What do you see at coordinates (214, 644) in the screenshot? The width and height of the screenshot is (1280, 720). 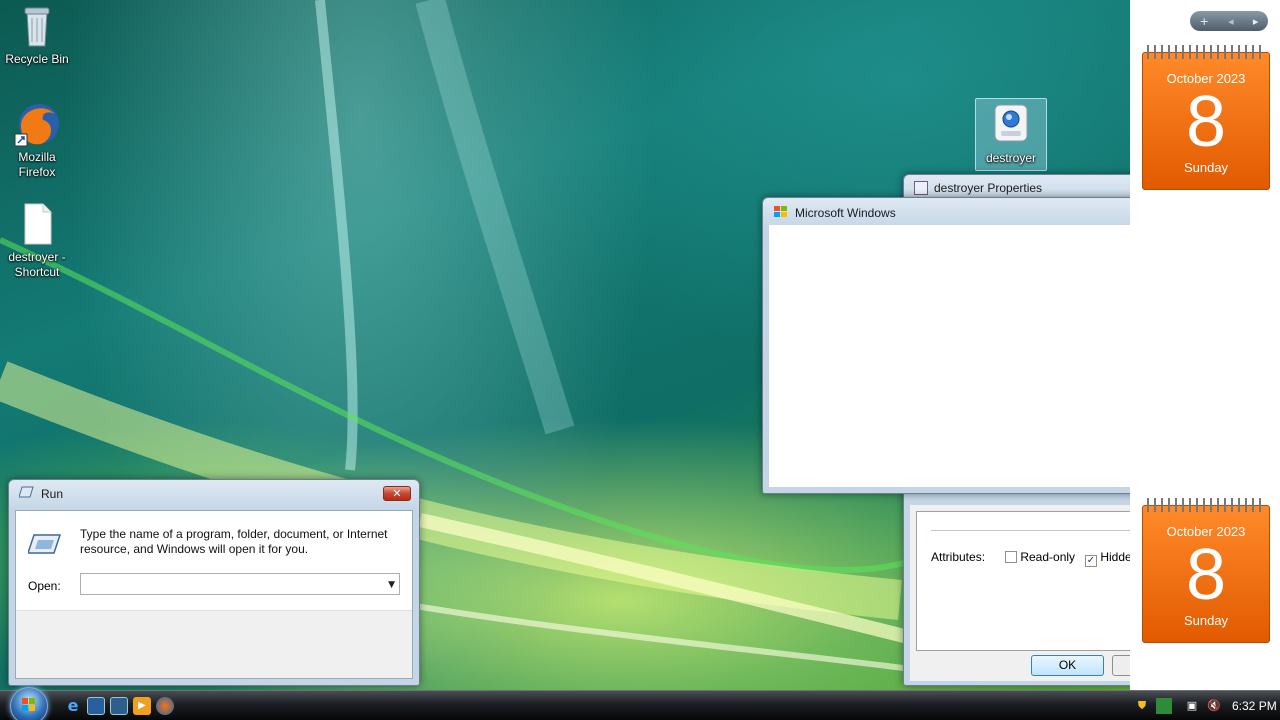 I see `run-button-area` at bounding box center [214, 644].